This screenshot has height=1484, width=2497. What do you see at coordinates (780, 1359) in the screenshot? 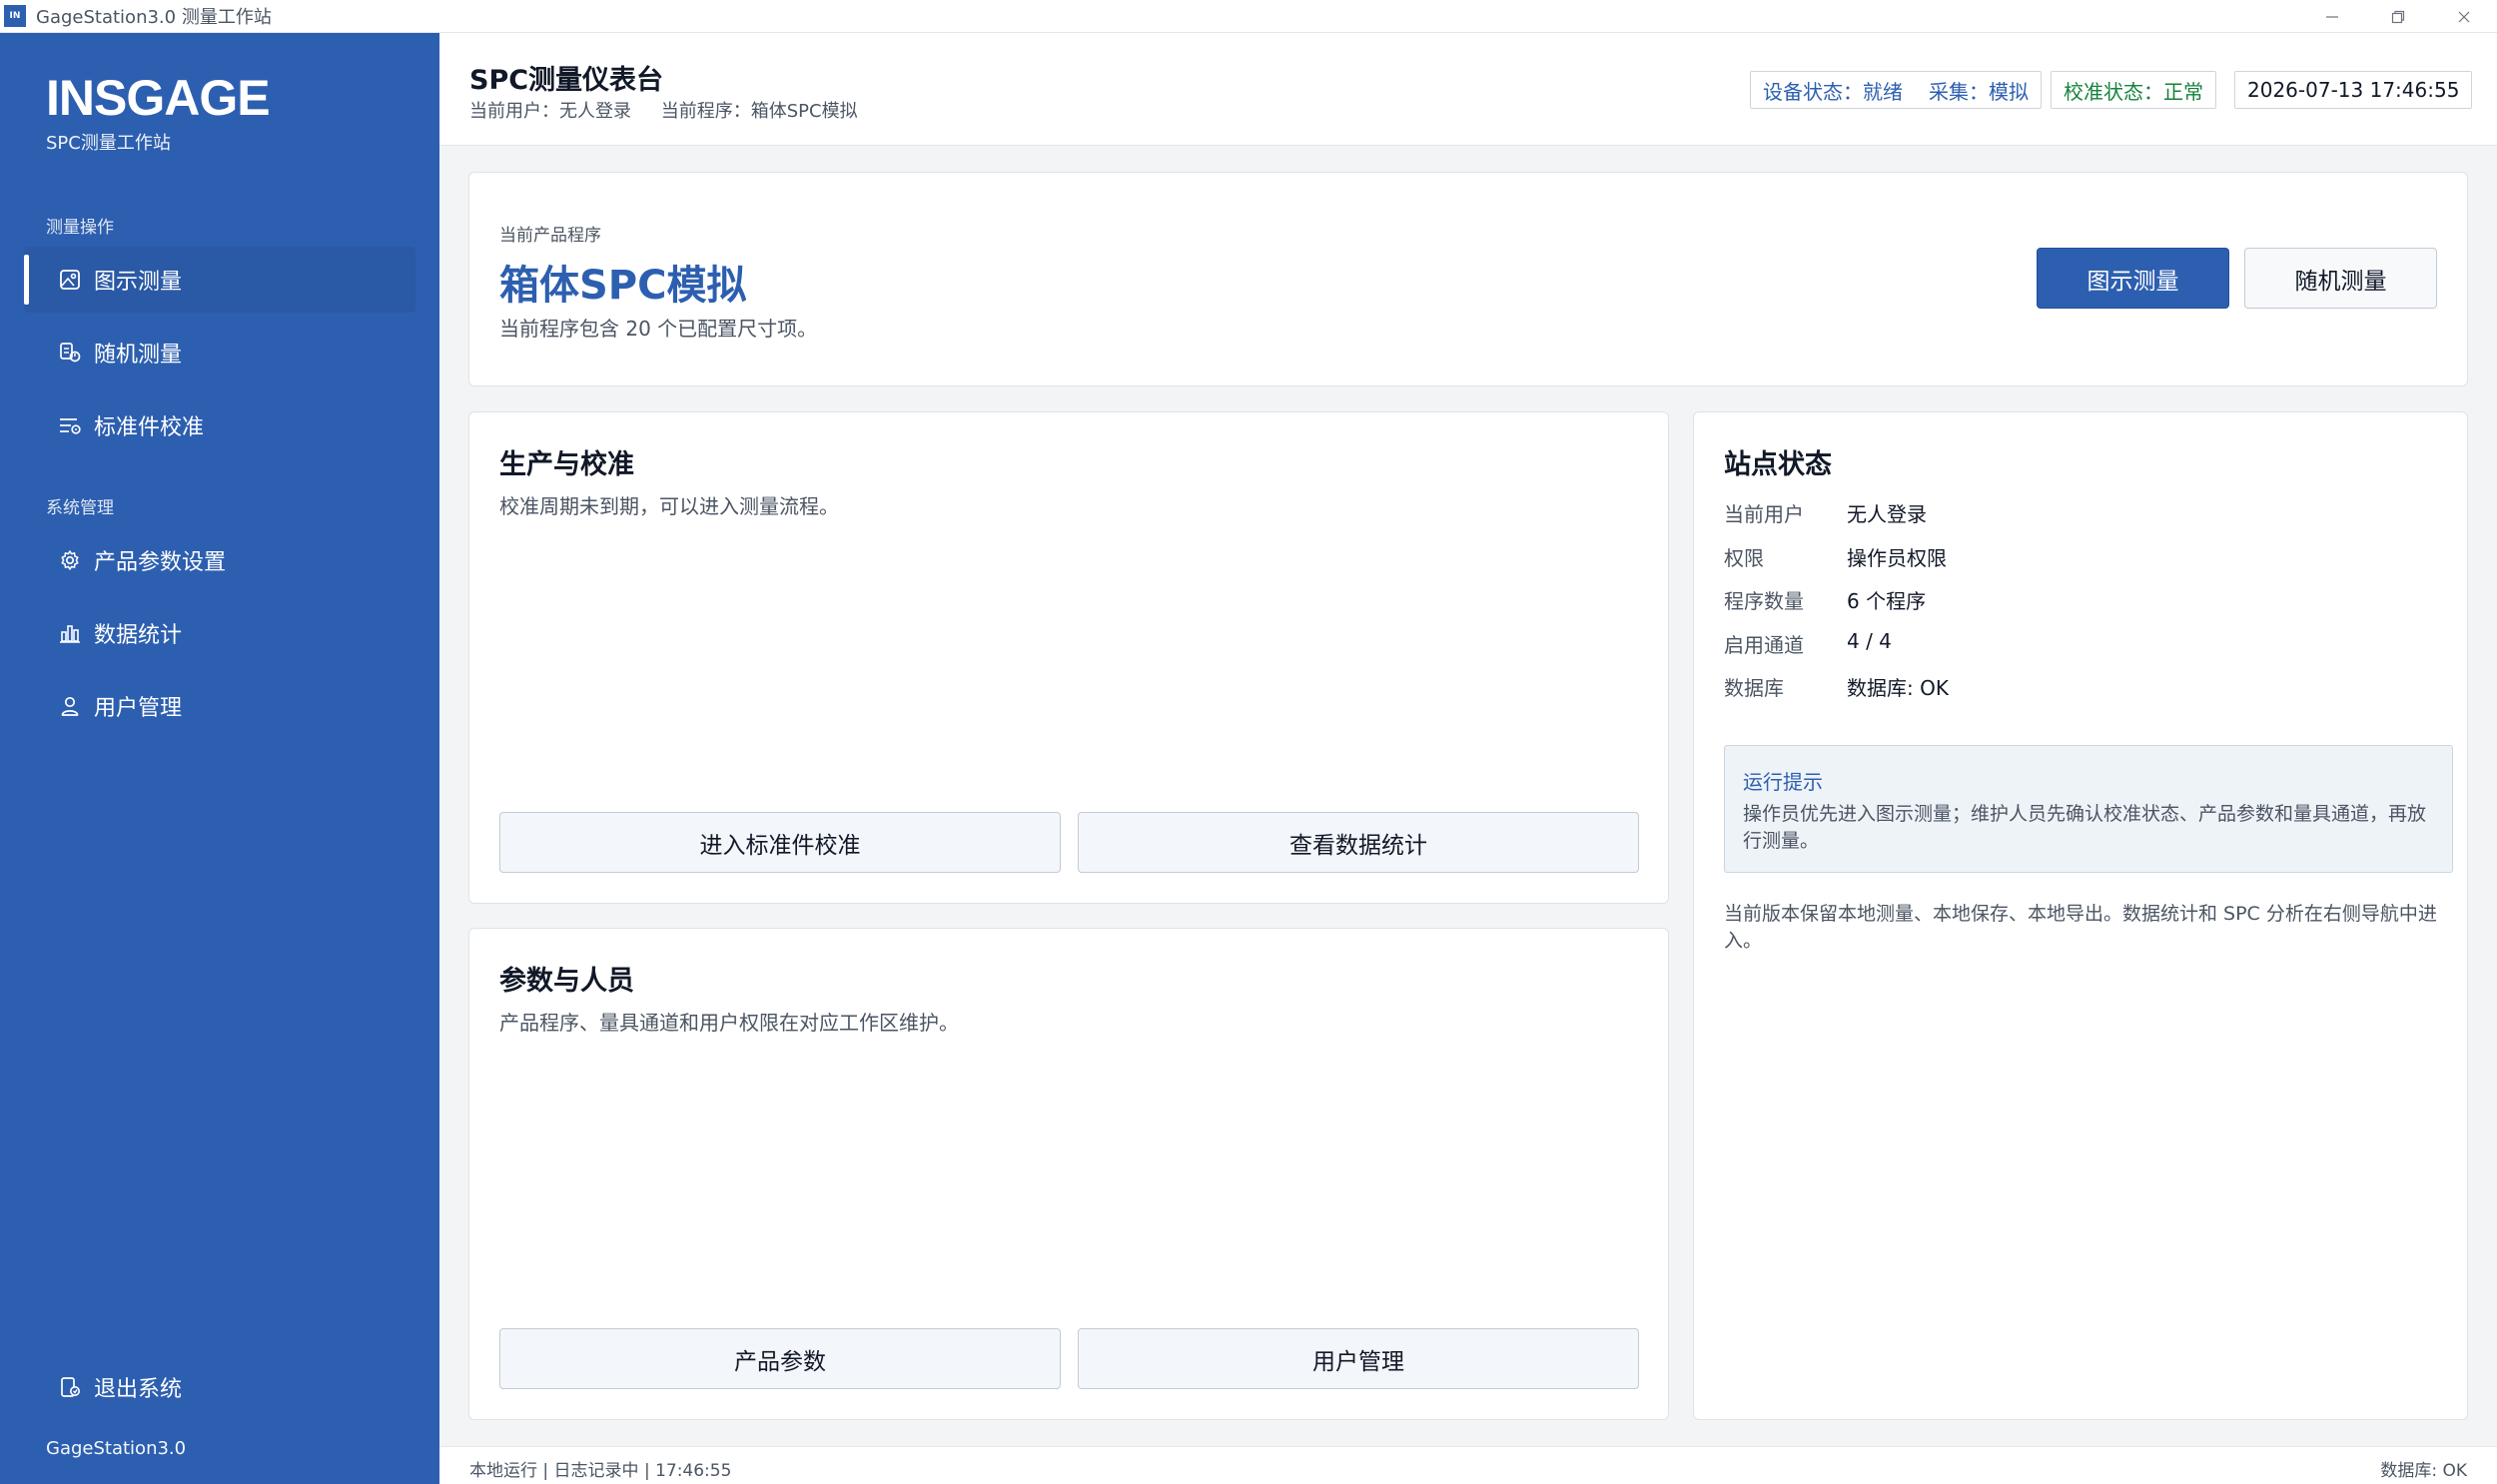
I see `product-params-button: 产品参数` at bounding box center [780, 1359].